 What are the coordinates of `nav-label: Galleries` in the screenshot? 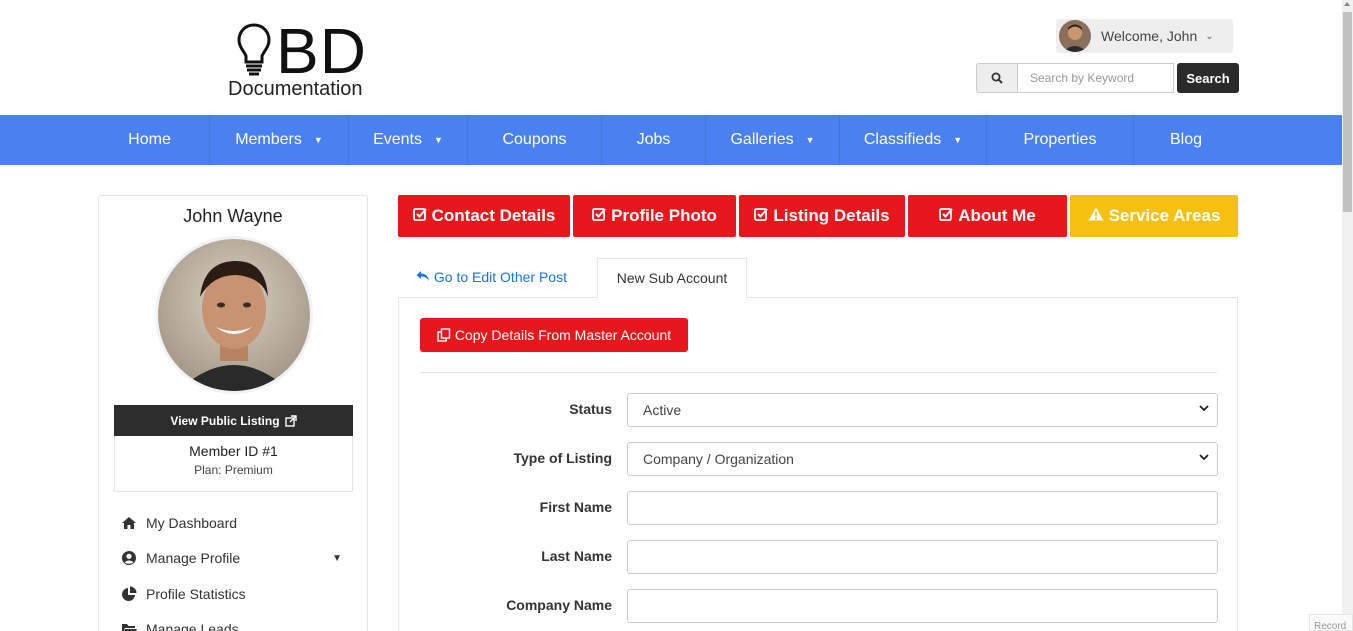 It's located at (762, 139).